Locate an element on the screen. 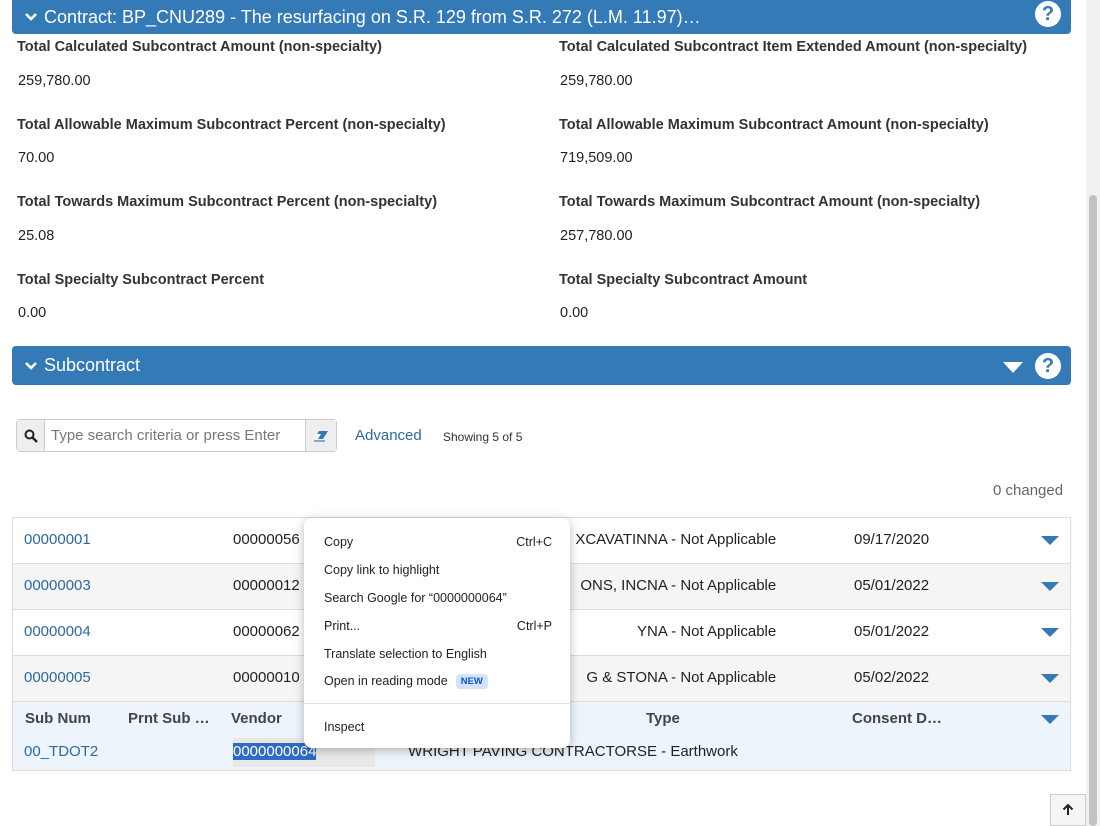 The width and height of the screenshot is (1100, 826). menu-item-translate: Translate selection to English is located at coordinates (405, 654).